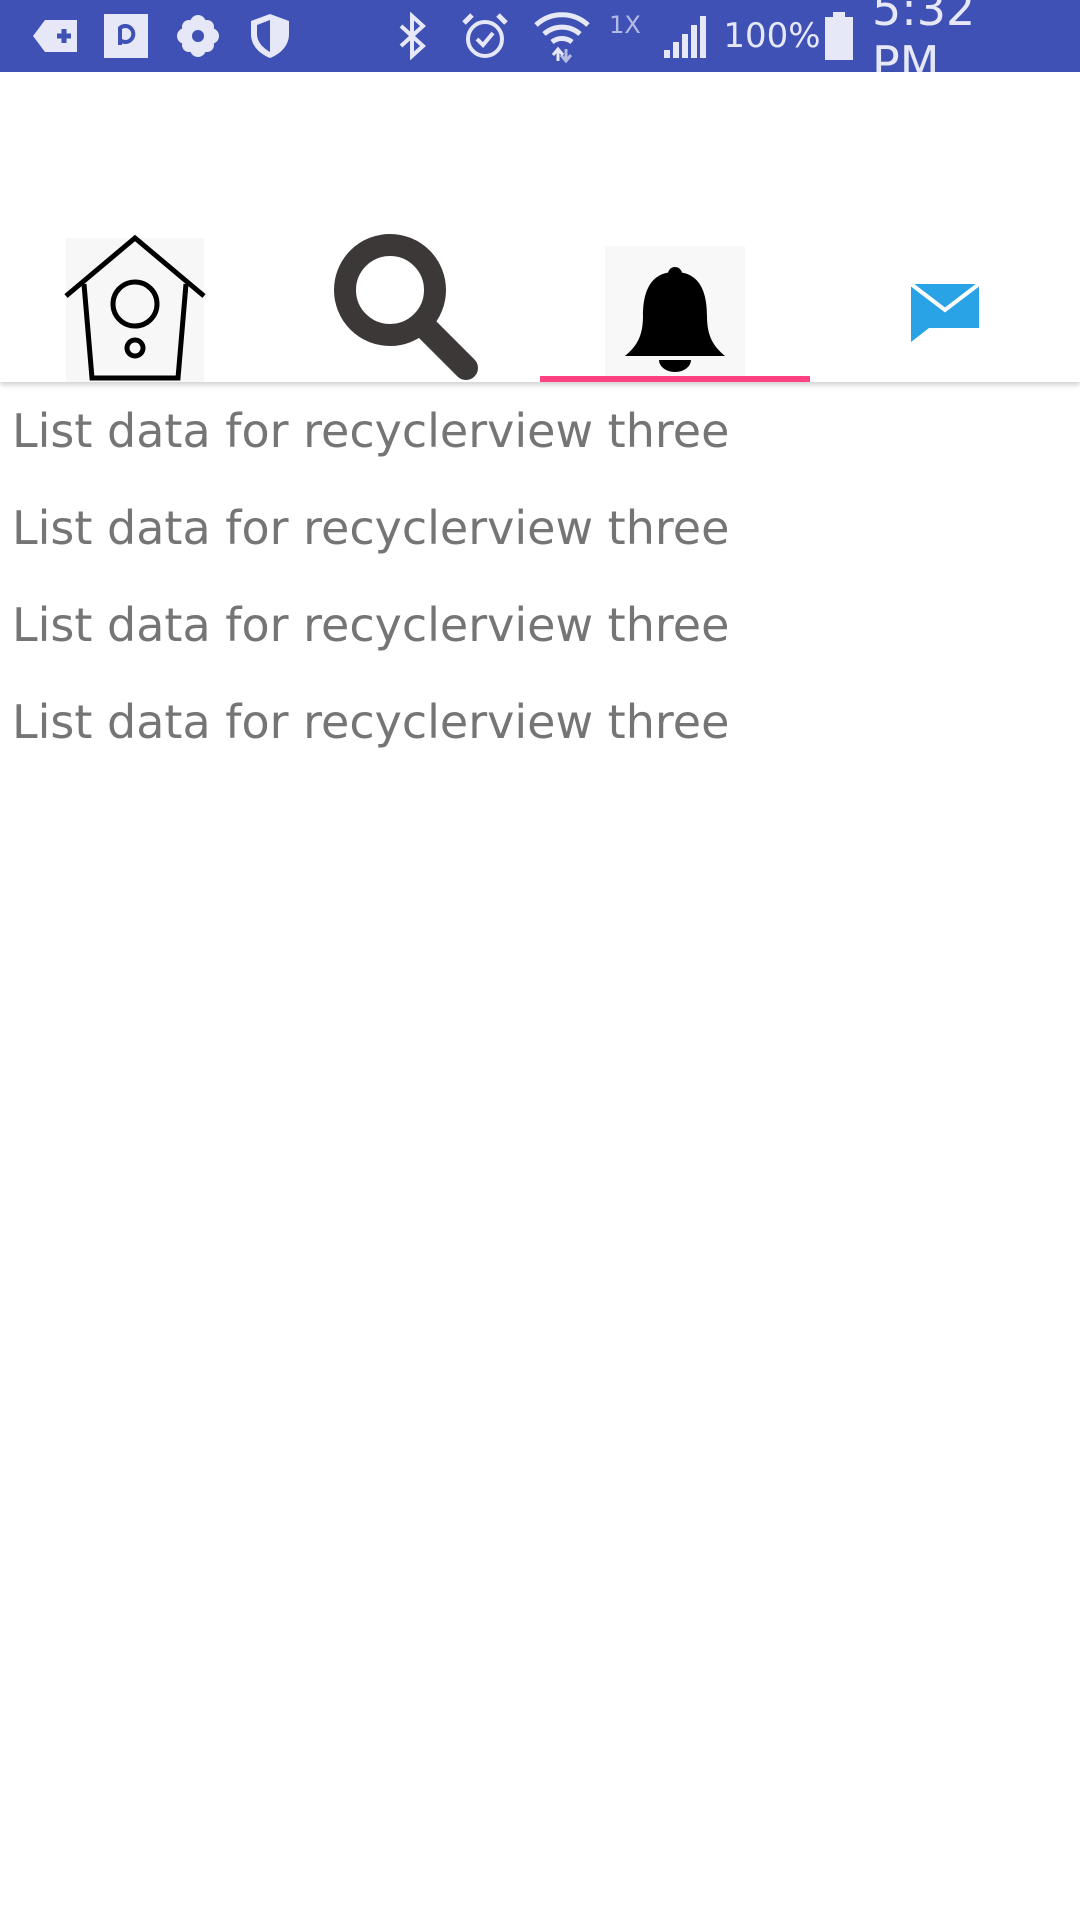 The height and width of the screenshot is (1920, 1080). I want to click on shield-notification-icon, so click(270, 36).